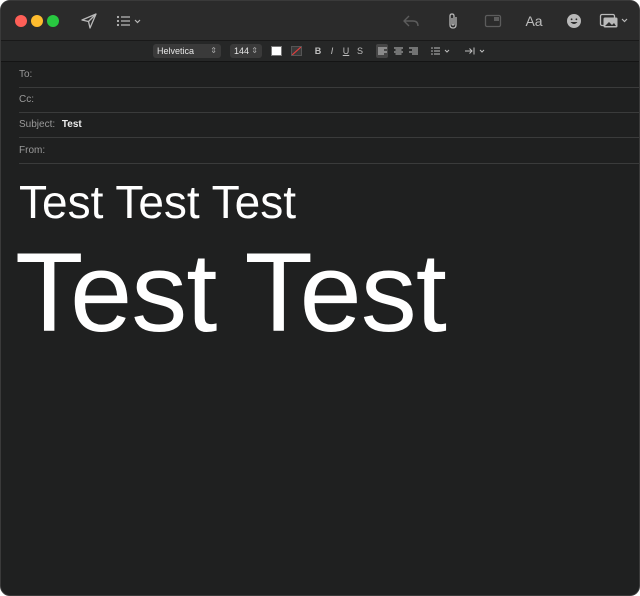 The image size is (640, 596). Describe the element at coordinates (21, 21) in the screenshot. I see `close-button` at that location.